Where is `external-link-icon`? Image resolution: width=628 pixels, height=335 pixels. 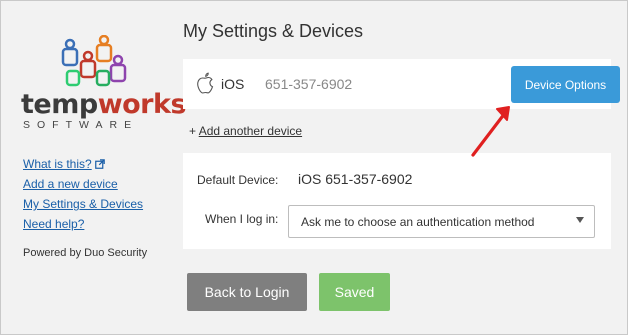
external-link-icon is located at coordinates (99, 164).